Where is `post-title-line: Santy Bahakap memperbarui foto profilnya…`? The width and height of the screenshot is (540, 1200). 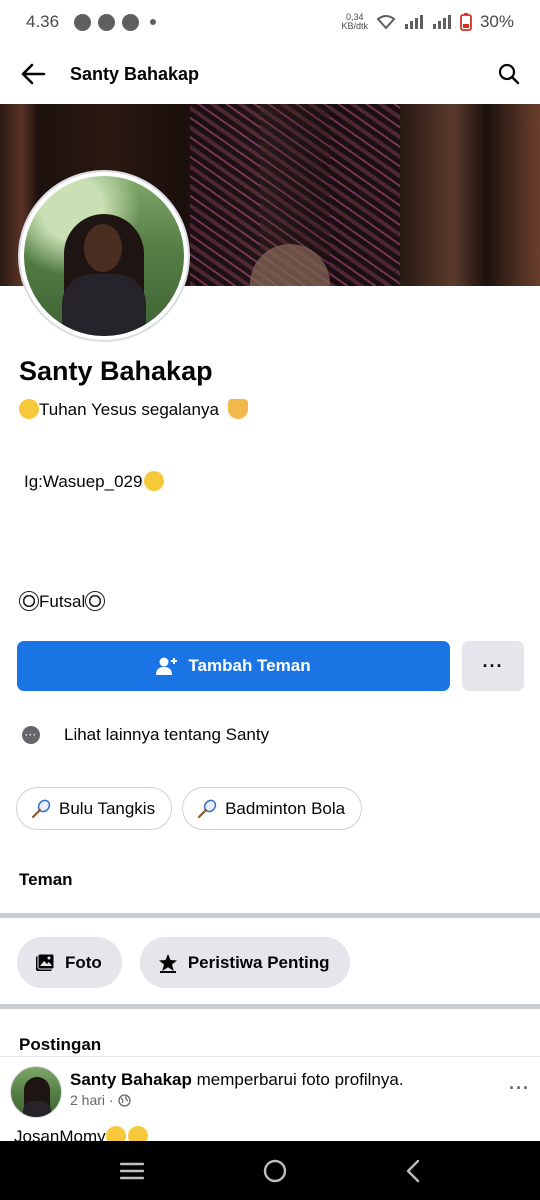 post-title-line: Santy Bahakap memperbarui foto profilnya… is located at coordinates (237, 1080).